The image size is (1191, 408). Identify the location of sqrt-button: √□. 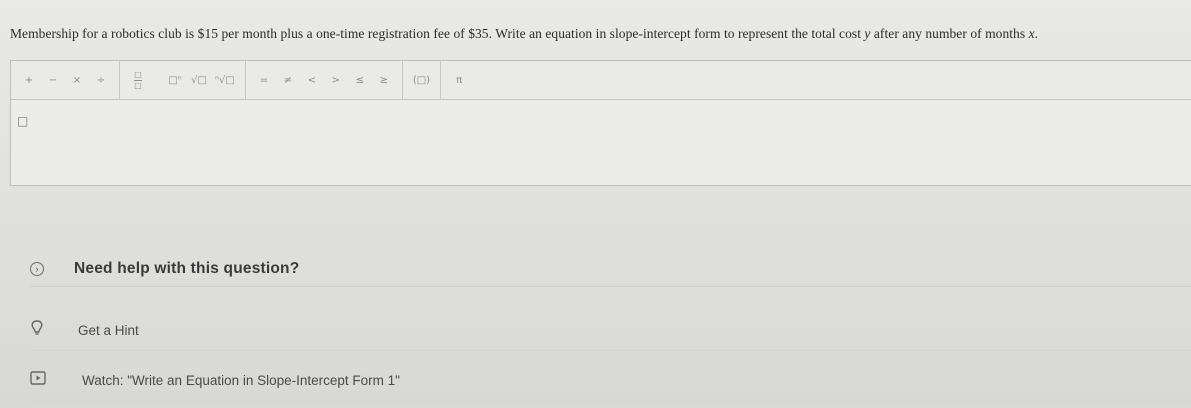
(199, 80).